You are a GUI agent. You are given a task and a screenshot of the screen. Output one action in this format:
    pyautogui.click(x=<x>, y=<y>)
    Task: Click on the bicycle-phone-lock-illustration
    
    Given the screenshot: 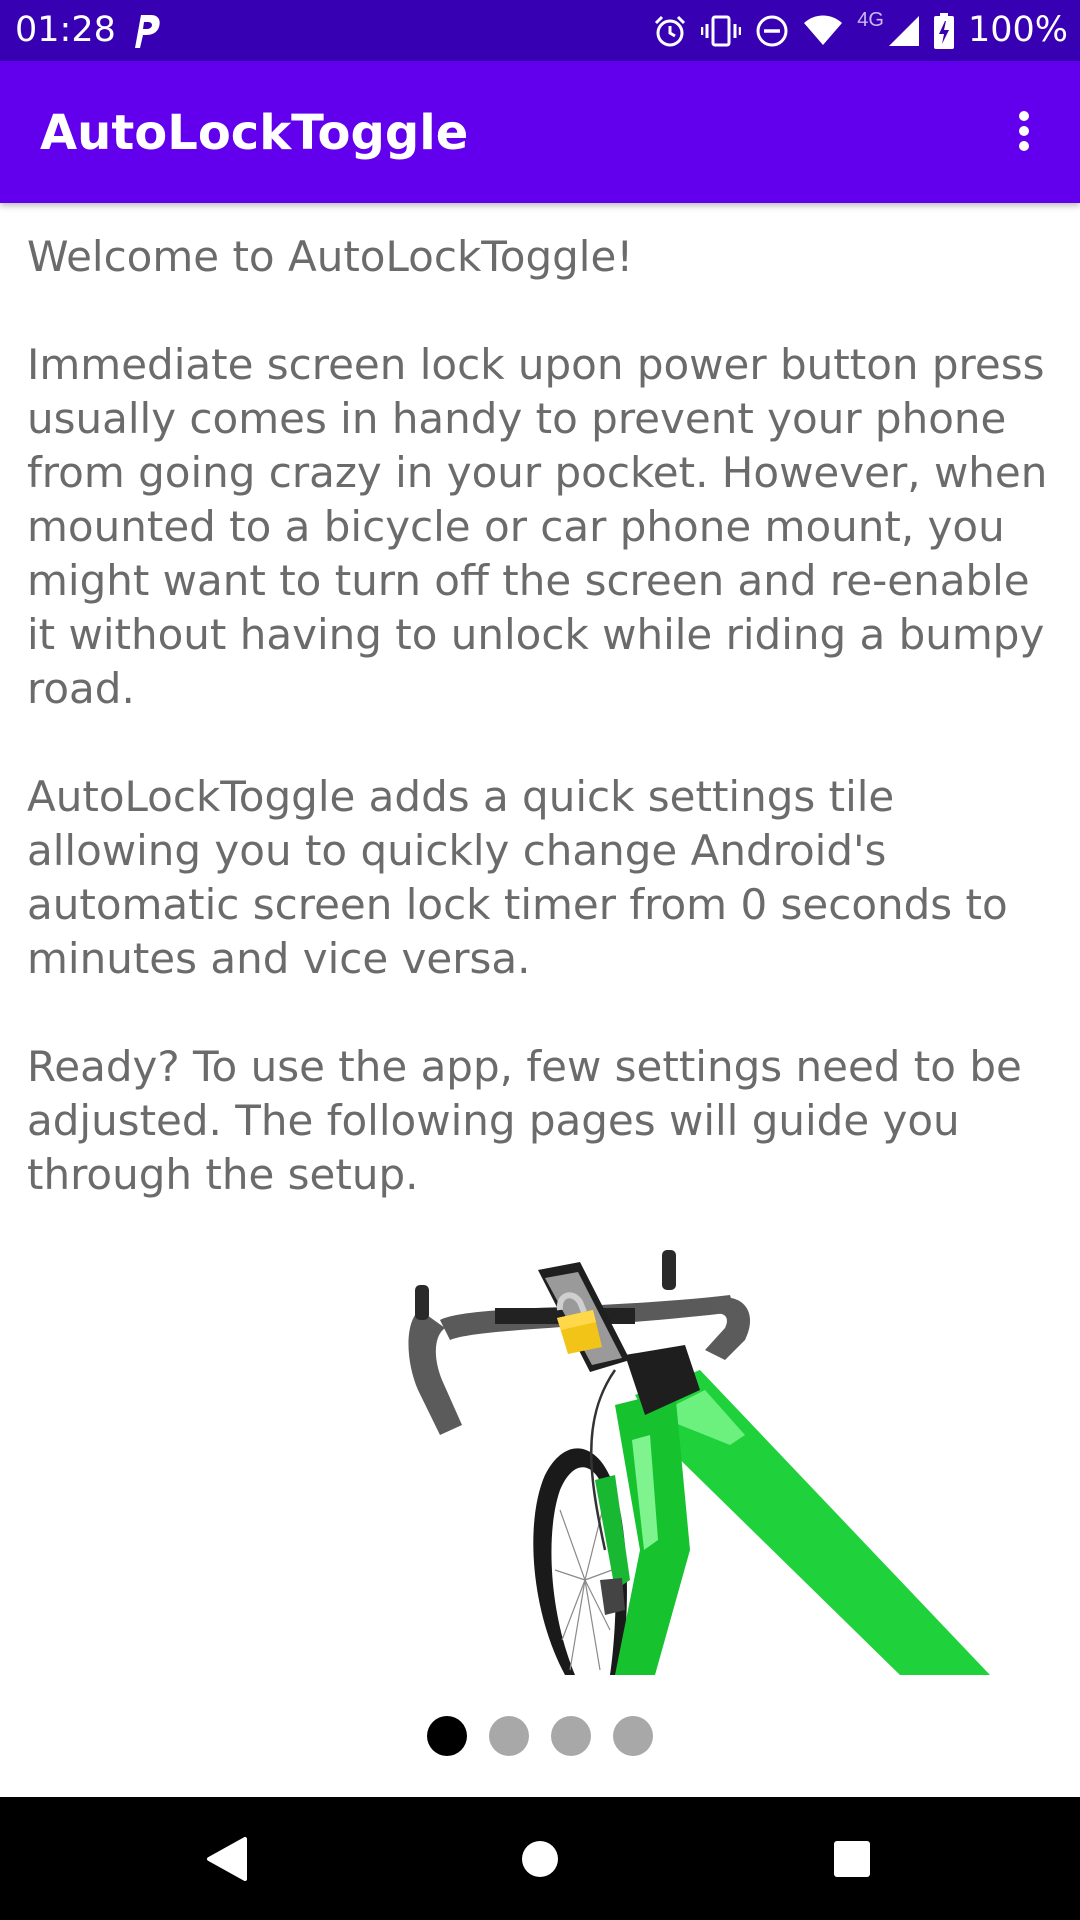 What is the action you would take?
    pyautogui.click(x=699, y=1462)
    